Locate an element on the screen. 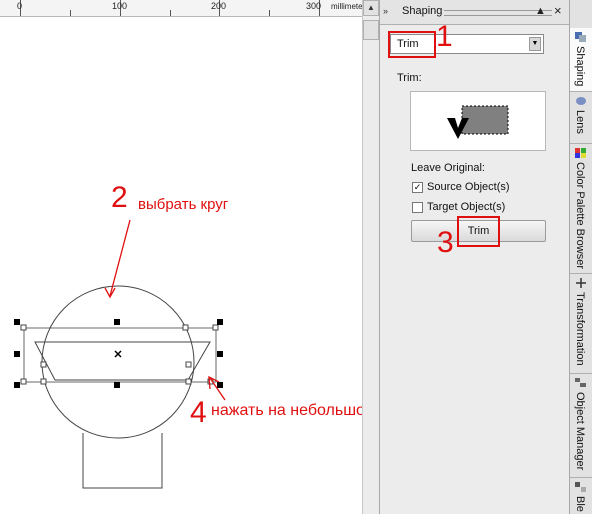 This screenshot has height=514, width=592. tab-label: Object Manager is located at coordinates (580, 431).